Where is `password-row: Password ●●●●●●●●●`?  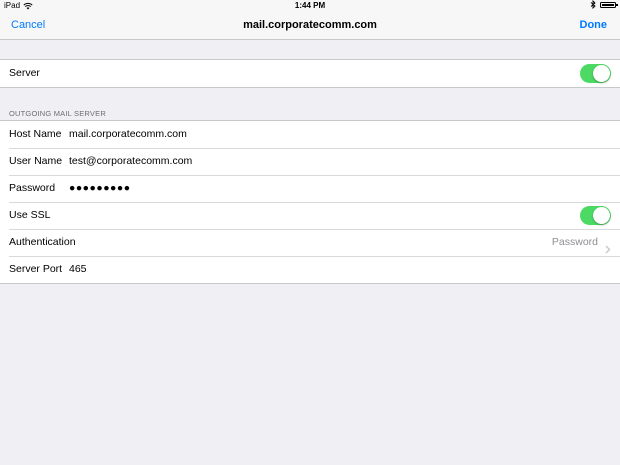 password-row: Password ●●●●●●●●● is located at coordinates (310, 188).